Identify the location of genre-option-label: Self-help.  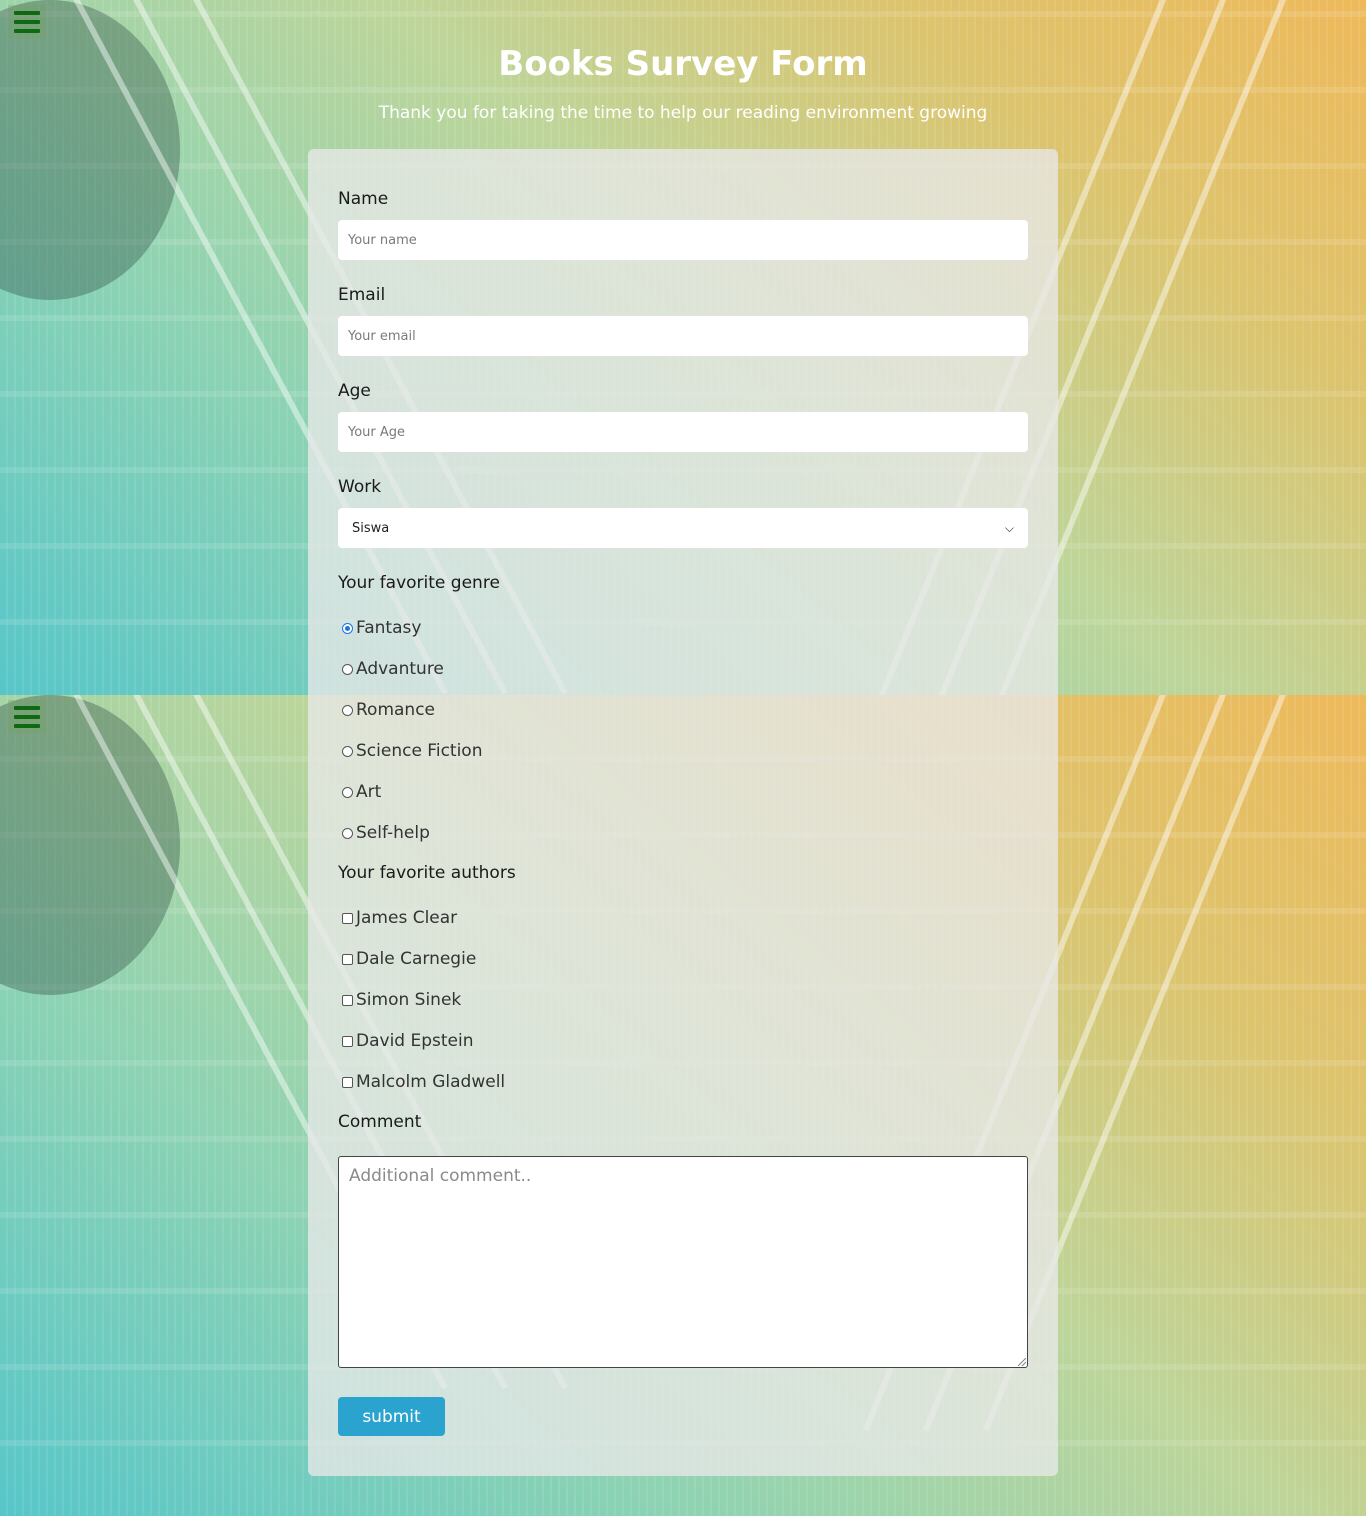
(393, 833).